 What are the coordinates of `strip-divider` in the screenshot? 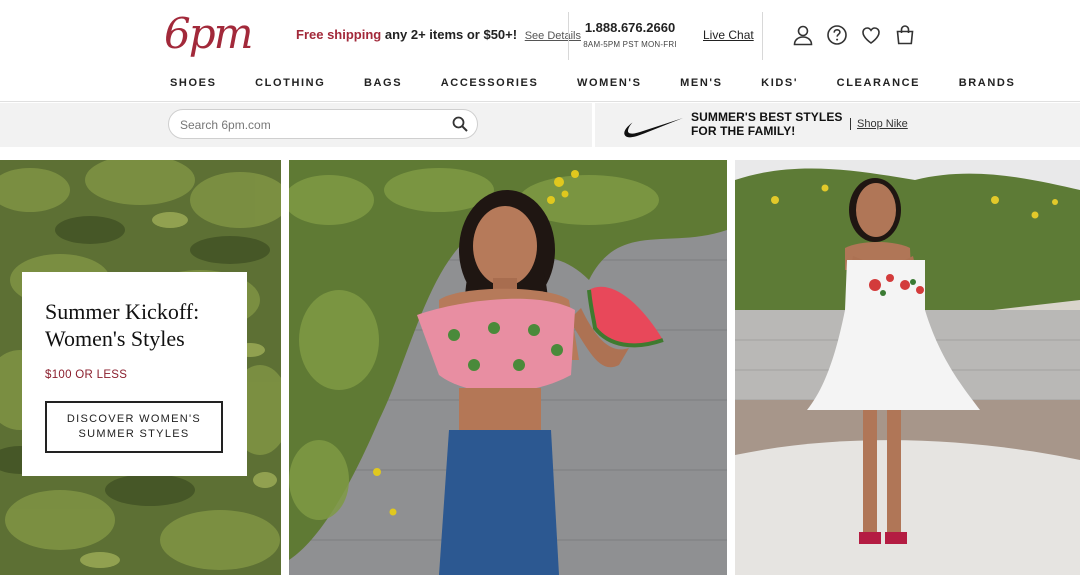 It's located at (593, 125).